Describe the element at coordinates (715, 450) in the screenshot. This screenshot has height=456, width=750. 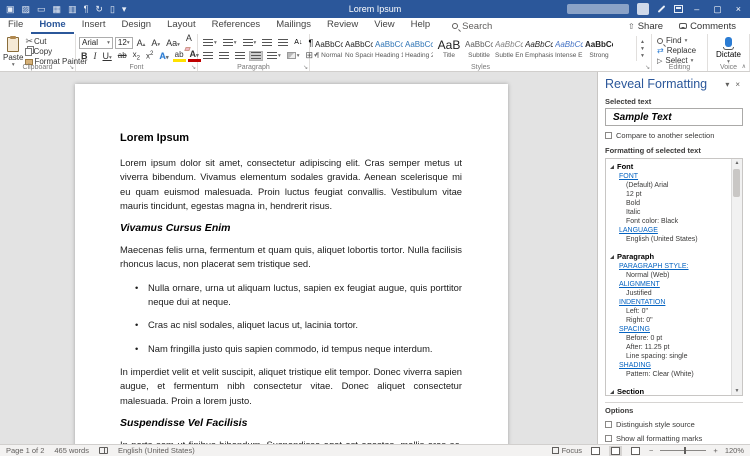
I see `zoom-in-button: +` at that location.